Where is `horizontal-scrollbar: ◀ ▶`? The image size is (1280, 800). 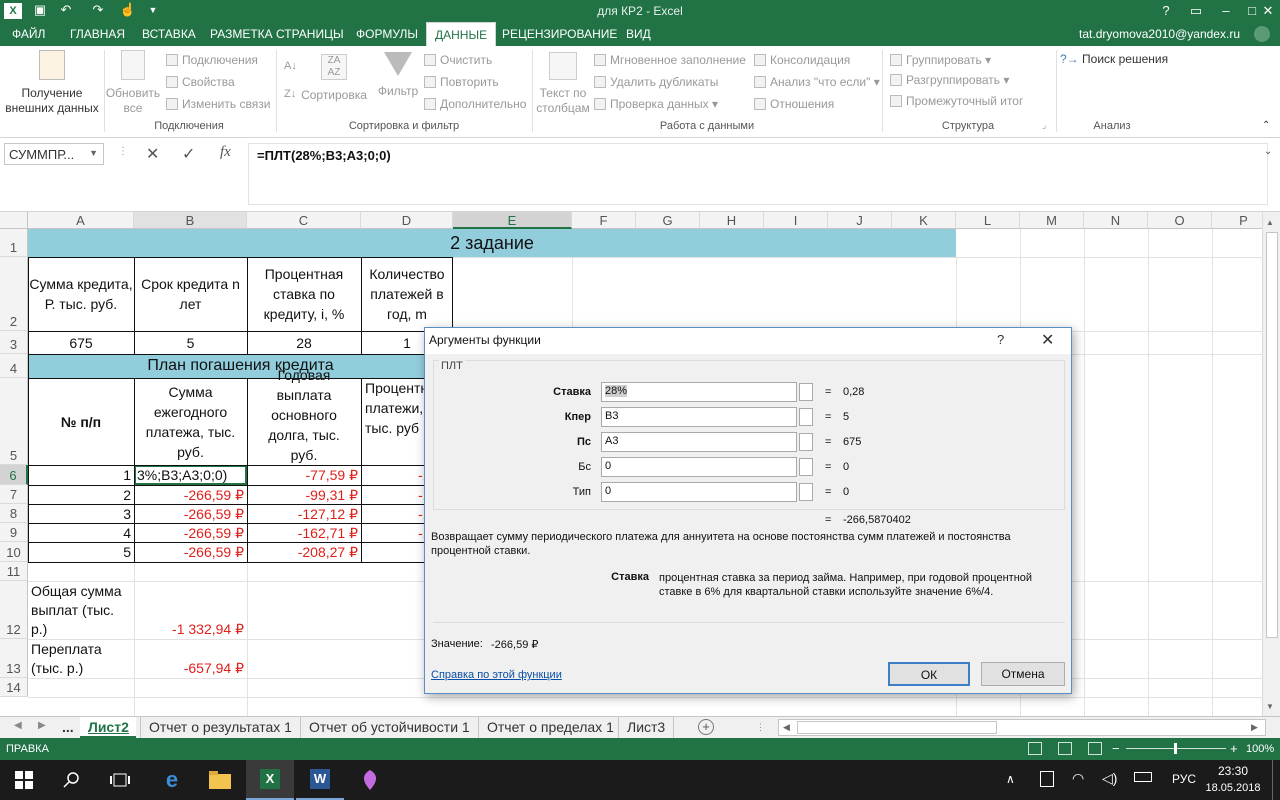
horizontal-scrollbar: ◀ ▶ is located at coordinates (1022, 727).